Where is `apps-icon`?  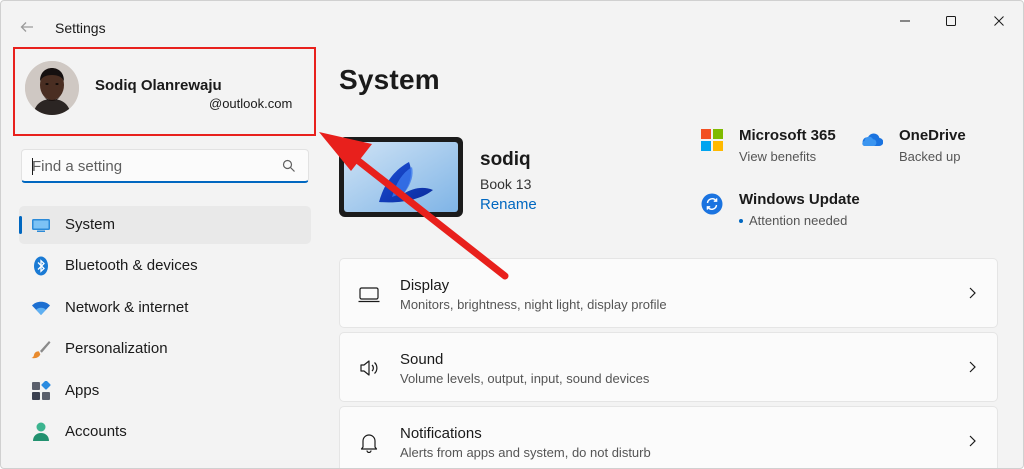 apps-icon is located at coordinates (41, 390).